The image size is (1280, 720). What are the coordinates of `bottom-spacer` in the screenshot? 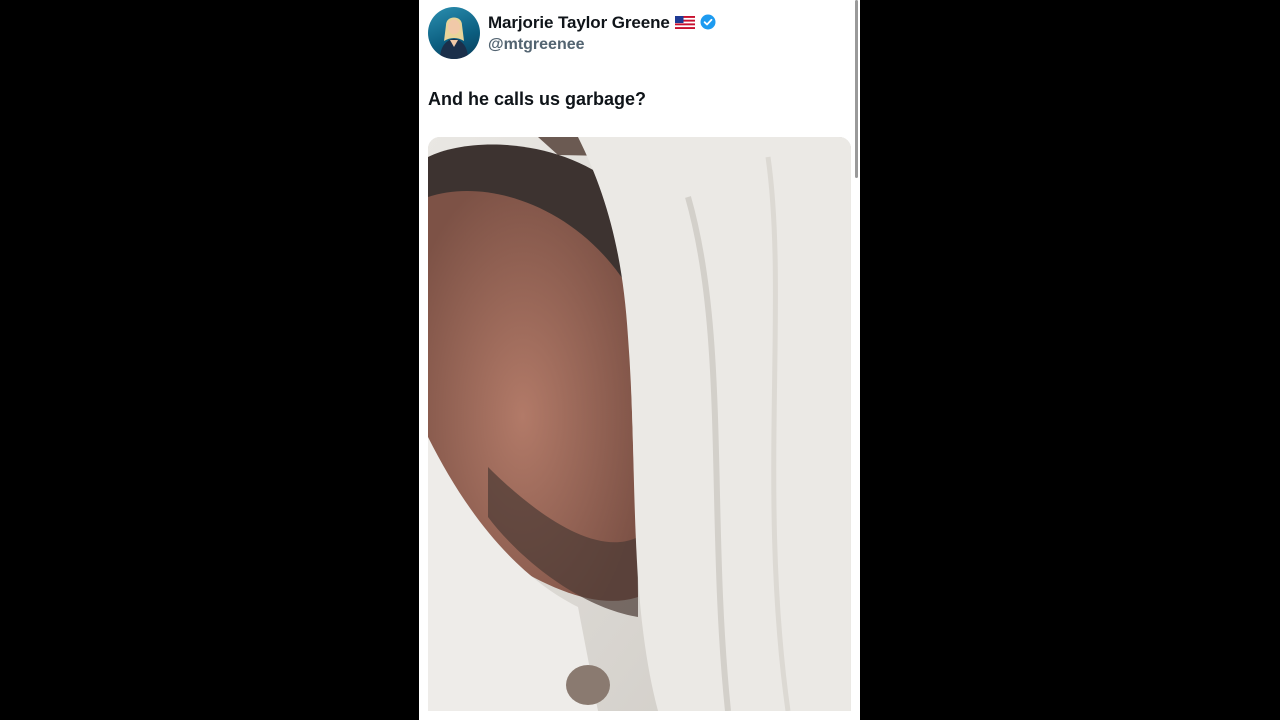 It's located at (639, 715).